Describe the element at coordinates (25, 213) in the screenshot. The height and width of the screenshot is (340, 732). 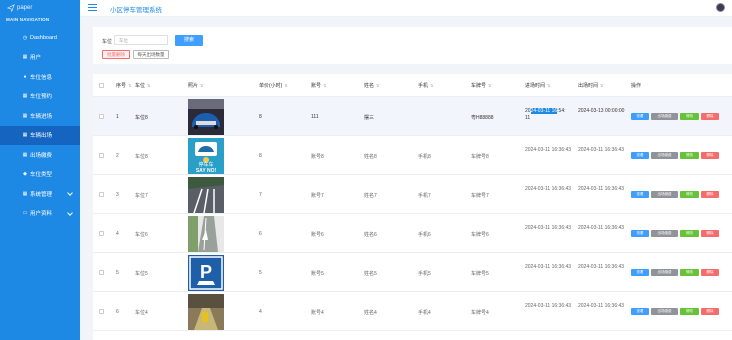
I see `folder-icon: ▭` at that location.